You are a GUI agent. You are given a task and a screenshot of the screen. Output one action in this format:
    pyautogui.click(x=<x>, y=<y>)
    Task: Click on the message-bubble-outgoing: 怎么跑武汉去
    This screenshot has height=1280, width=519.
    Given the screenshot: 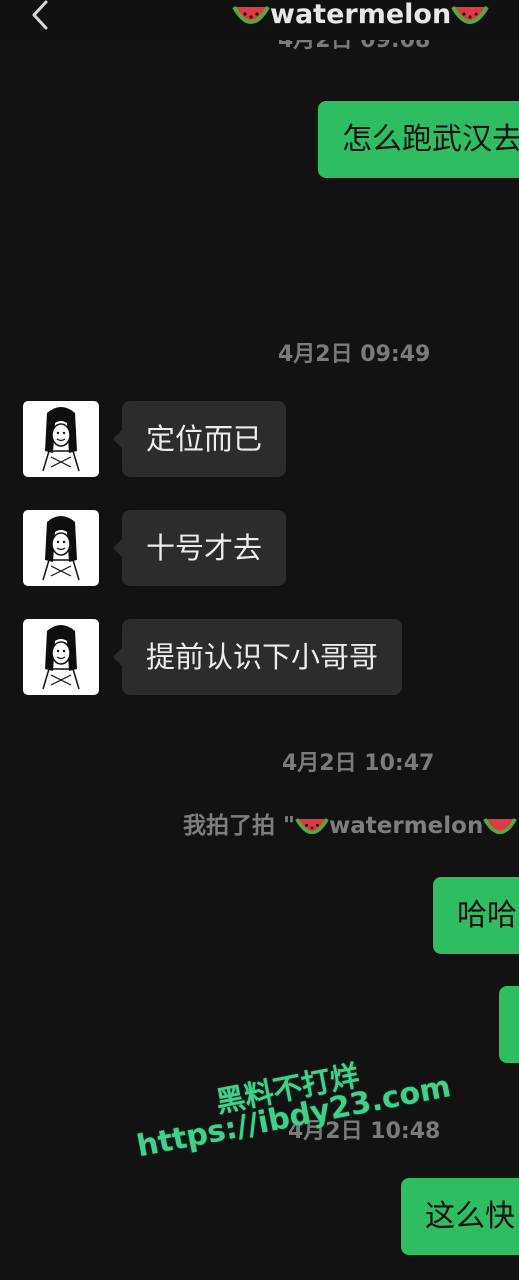 What is the action you would take?
    pyautogui.click(x=418, y=139)
    